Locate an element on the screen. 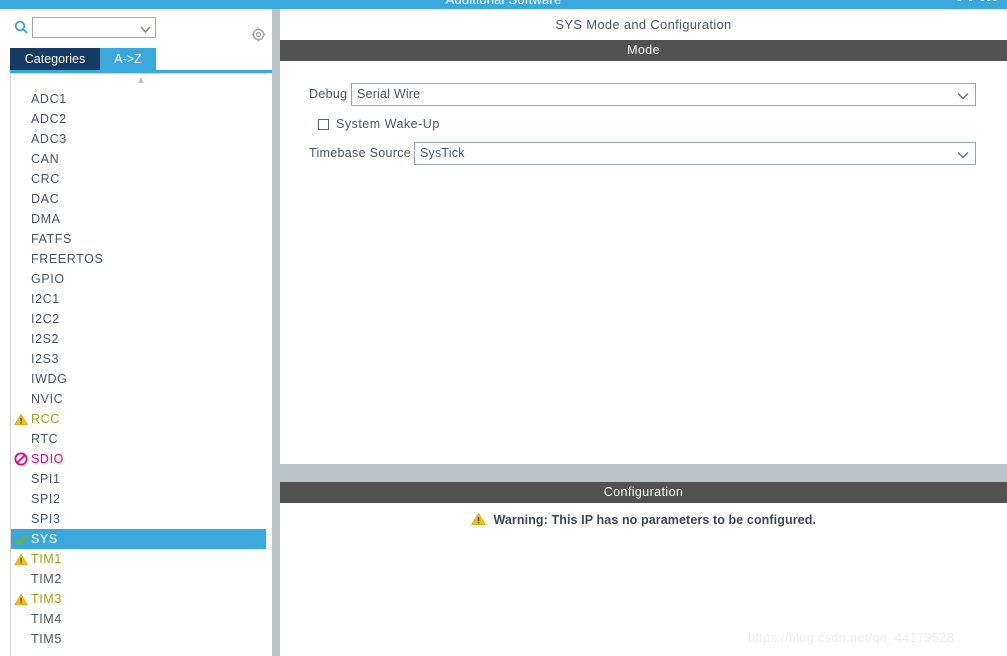 The image size is (1007, 656). ip-tree-tabs: Categories A->Z is located at coordinates (136, 58).